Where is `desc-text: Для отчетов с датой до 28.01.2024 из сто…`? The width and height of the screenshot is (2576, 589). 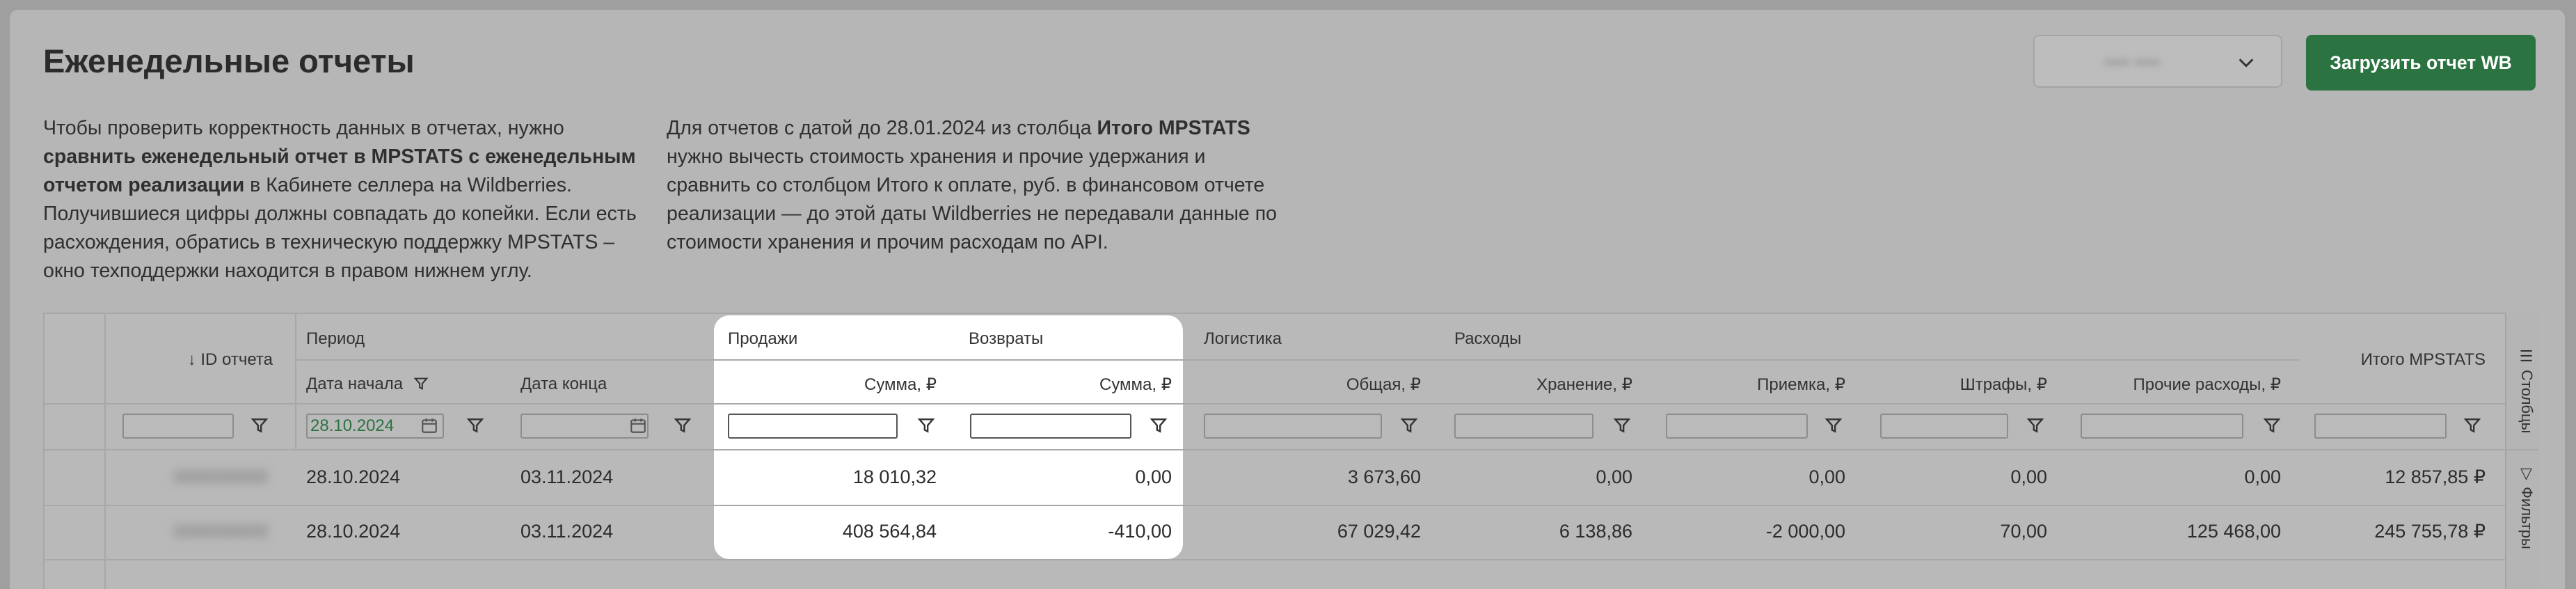 desc-text: Для отчетов с датой до 28.01.2024 из сто… is located at coordinates (882, 128).